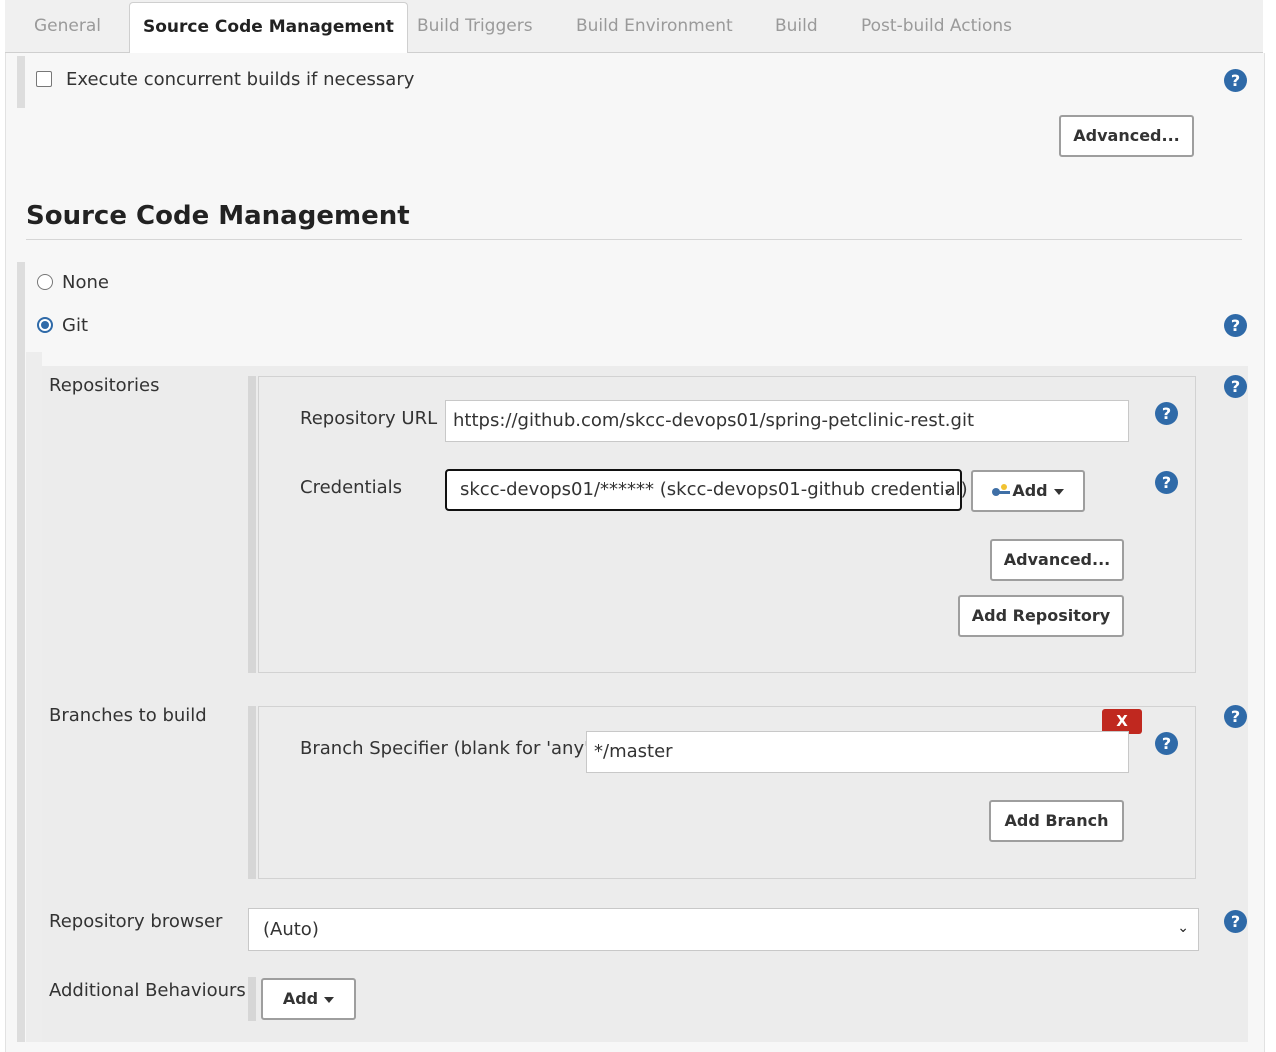  I want to click on repository-url-label: Repository URL, so click(369, 418).